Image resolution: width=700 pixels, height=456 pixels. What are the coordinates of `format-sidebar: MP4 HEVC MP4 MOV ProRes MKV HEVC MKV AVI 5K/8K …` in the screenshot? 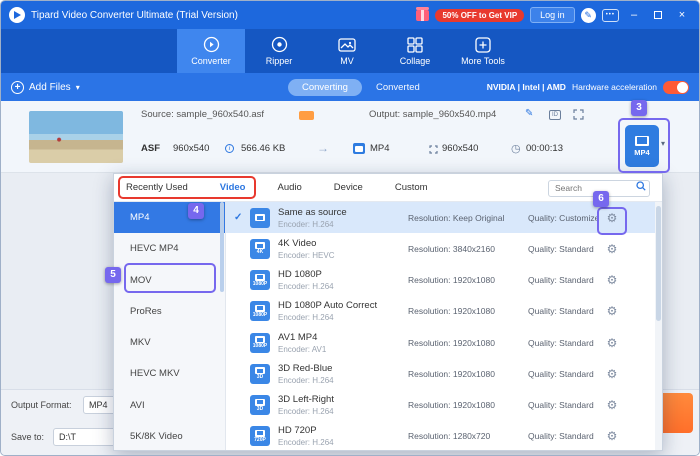 It's located at (170, 326).